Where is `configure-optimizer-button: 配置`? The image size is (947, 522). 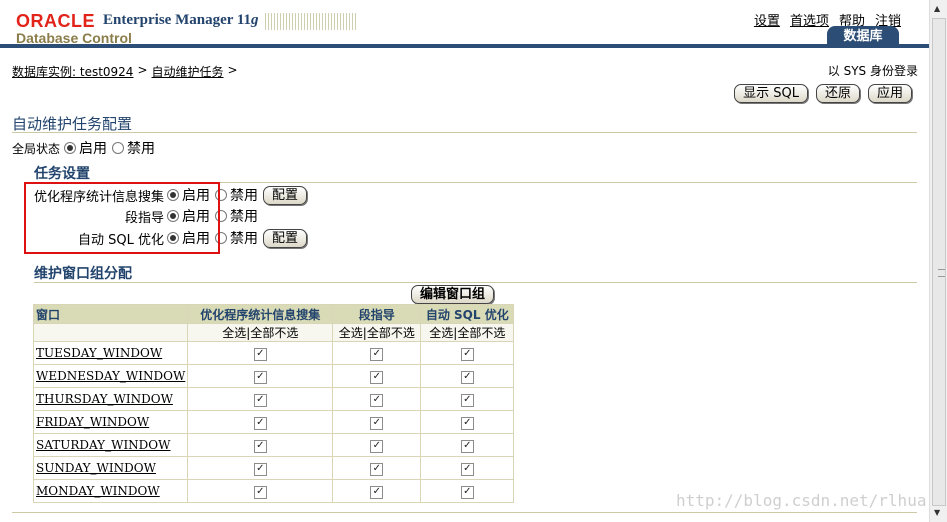
configure-optimizer-button: 配置 is located at coordinates (285, 195).